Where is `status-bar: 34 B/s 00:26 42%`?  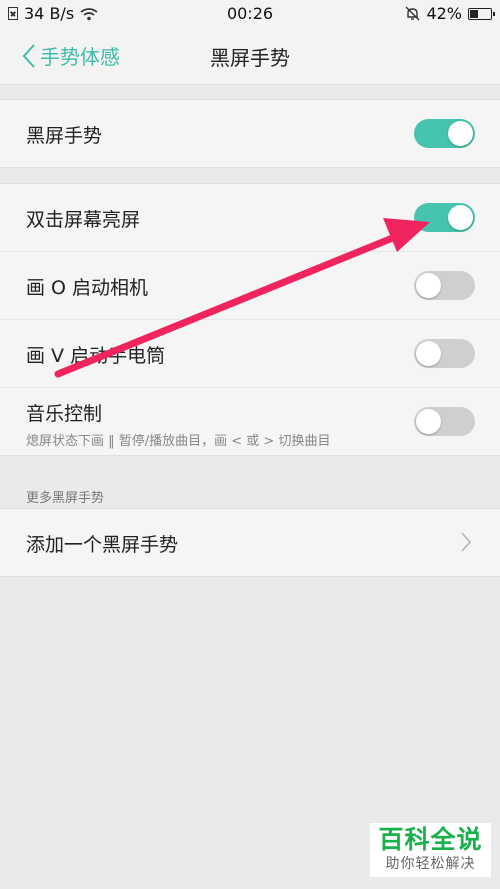
status-bar: 34 B/s 00:26 42% is located at coordinates (250, 14).